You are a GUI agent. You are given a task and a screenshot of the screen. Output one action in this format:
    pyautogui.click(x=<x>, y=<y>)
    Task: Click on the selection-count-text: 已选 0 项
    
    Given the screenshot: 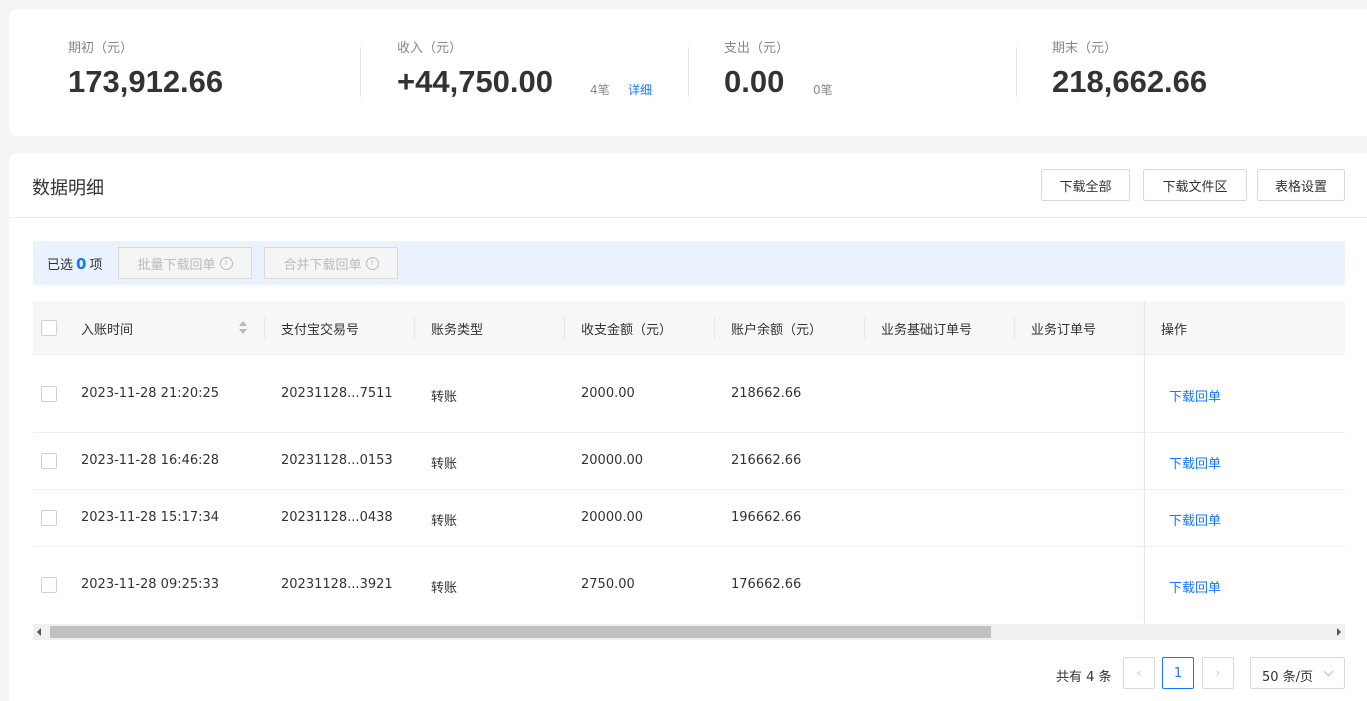 What is the action you would take?
    pyautogui.click(x=74, y=263)
    